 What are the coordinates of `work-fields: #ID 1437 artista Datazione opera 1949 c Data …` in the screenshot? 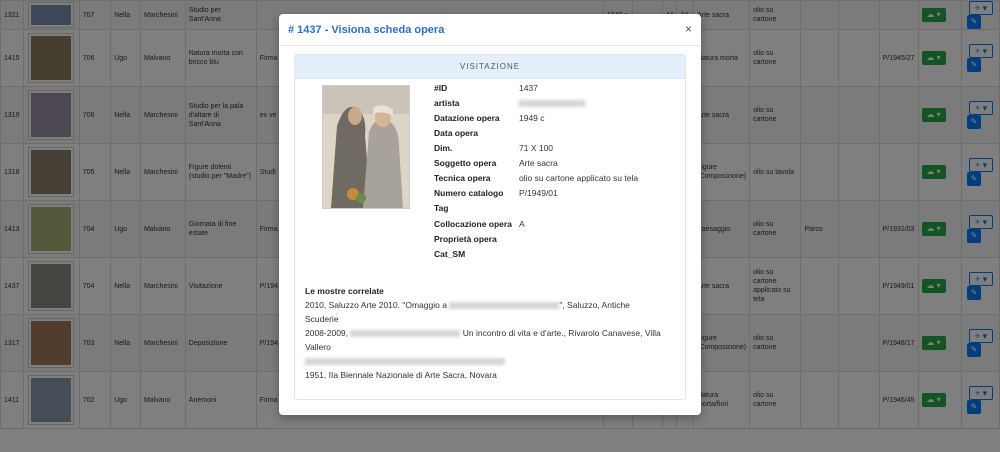 It's located at (559, 171).